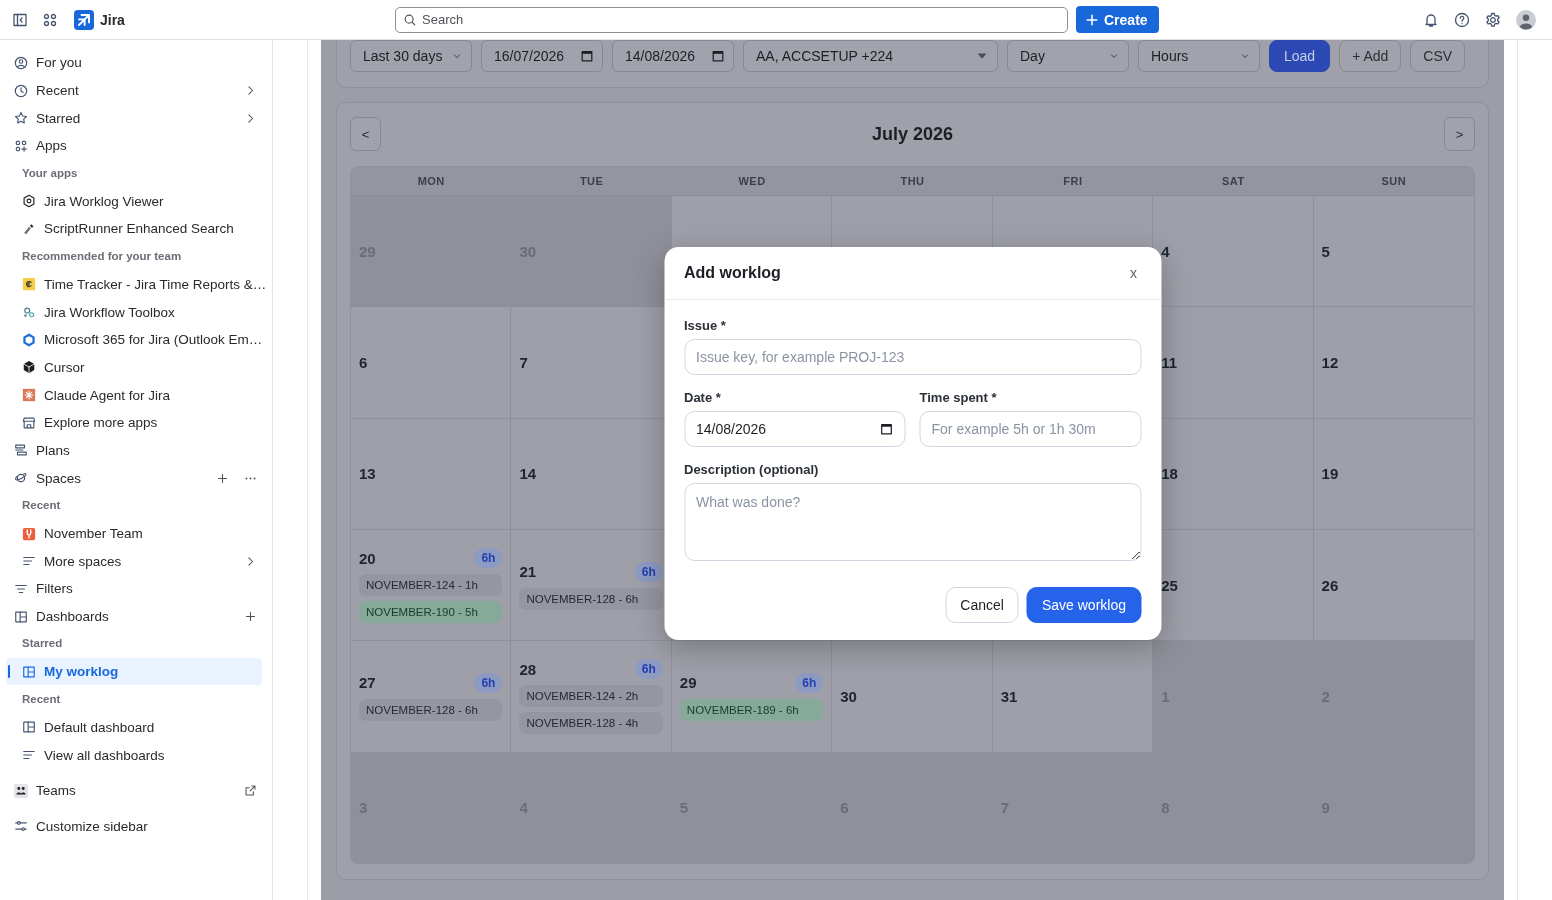 This screenshot has height=900, width=1552. Describe the element at coordinates (134, 826) in the screenshot. I see `sidebar-item: Customize sidebar` at that location.